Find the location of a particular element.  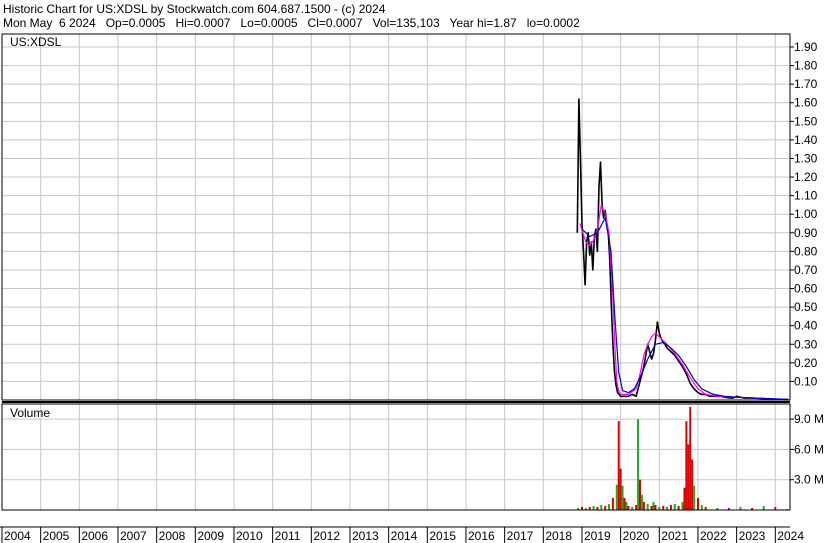

x-tick-label: 2007 is located at coordinates (133, 536).